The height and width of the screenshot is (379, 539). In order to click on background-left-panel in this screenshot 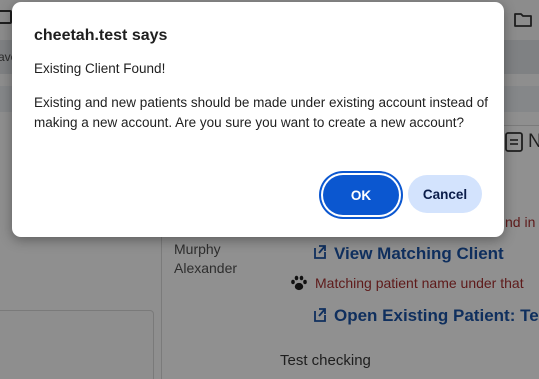, I will do `click(77, 344)`.